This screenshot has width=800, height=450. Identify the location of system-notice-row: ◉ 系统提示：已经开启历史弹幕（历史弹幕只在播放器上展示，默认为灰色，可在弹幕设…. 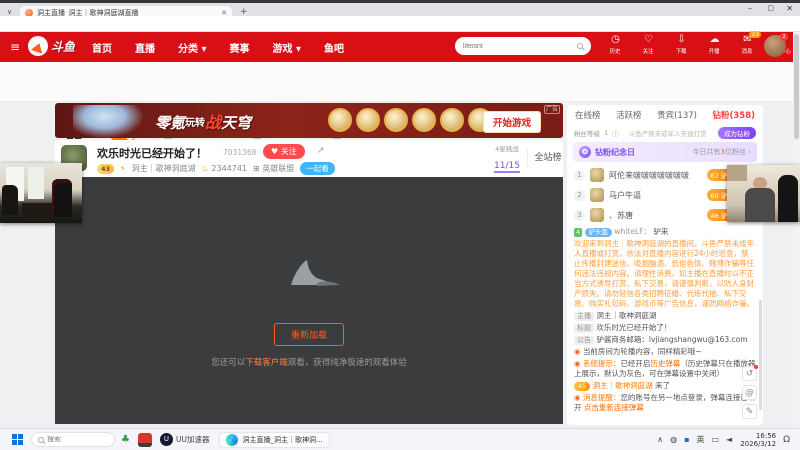
(665, 368).